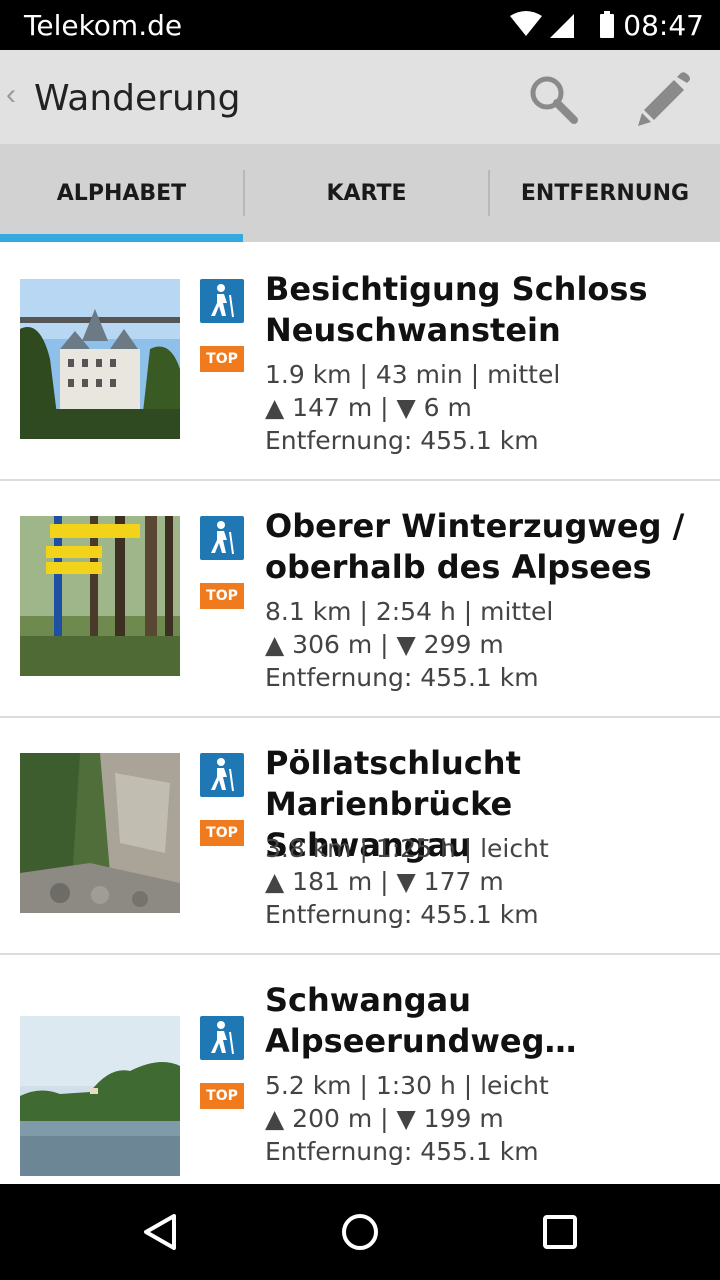 The height and width of the screenshot is (1280, 720). What do you see at coordinates (605, 193) in the screenshot?
I see `tab-entfernung: ENTFERNUNG` at bounding box center [605, 193].